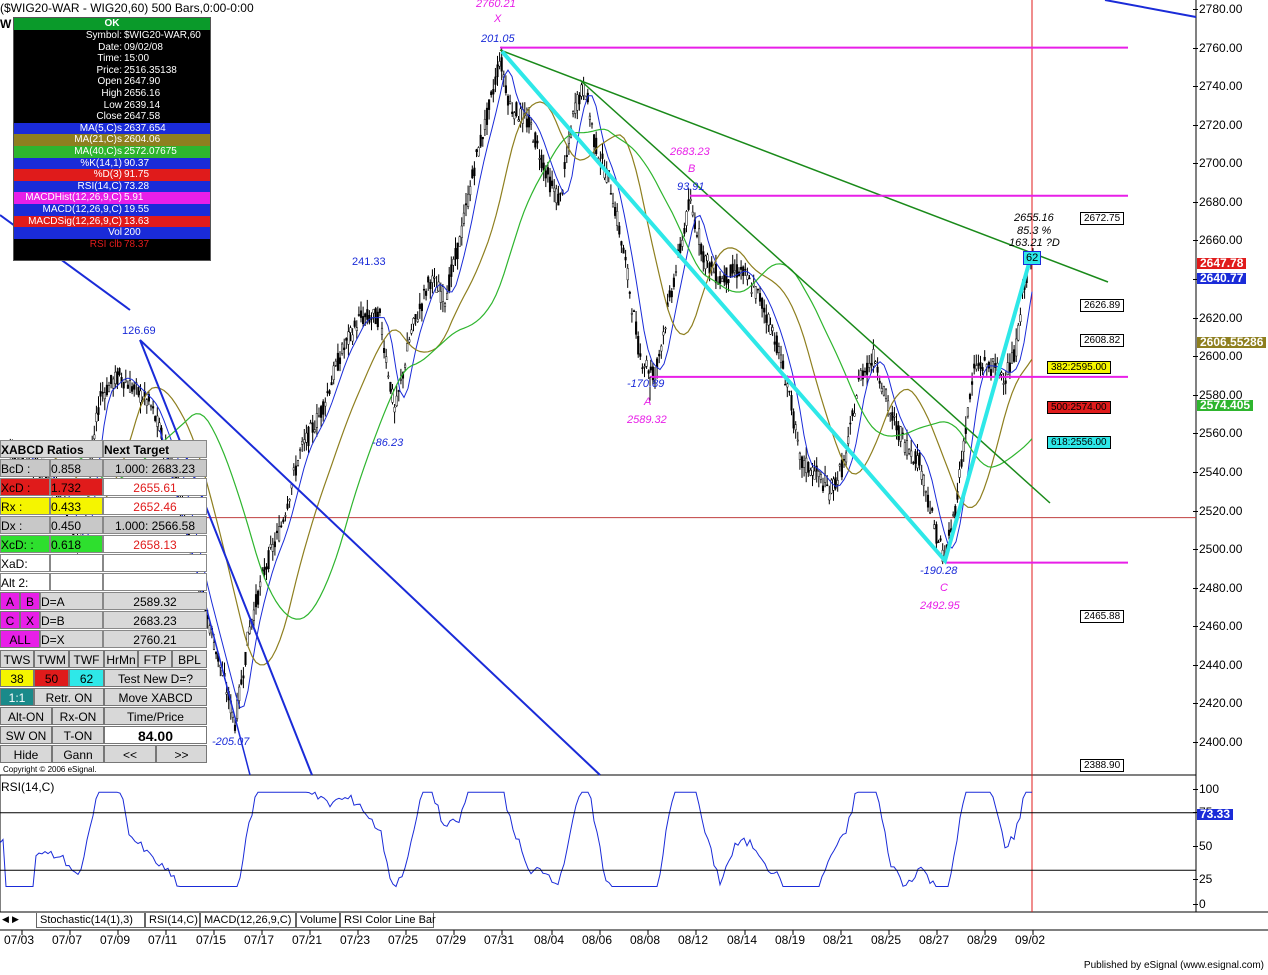  Describe the element at coordinates (115, 940) in the screenshot. I see `date-tick-label: 07/09` at that location.